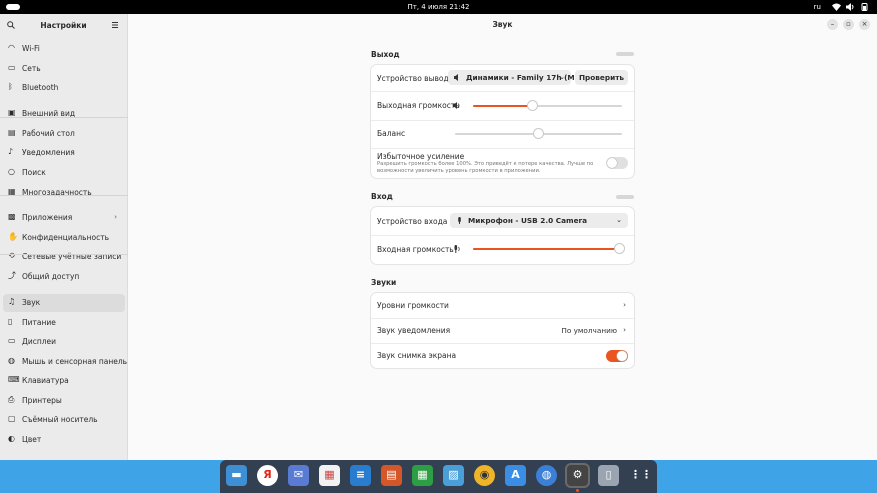 This screenshot has width=877, height=493. Describe the element at coordinates (413, 305) in the screenshot. I see `volume-levels-label: Уровни громкости` at that location.